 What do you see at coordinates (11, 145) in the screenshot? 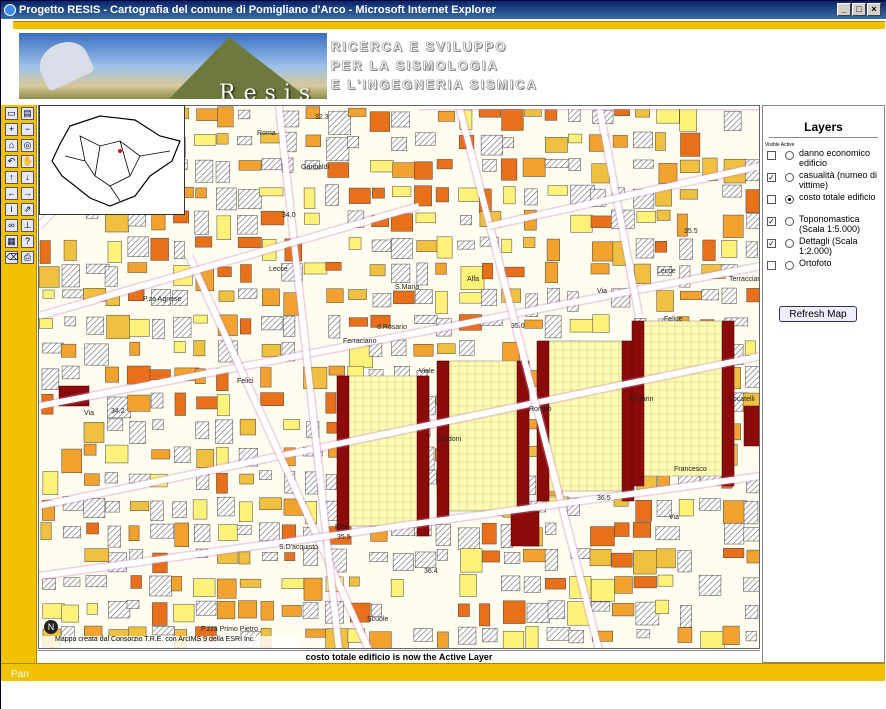
I see `zoom-full-icon: ⌂` at bounding box center [11, 145].